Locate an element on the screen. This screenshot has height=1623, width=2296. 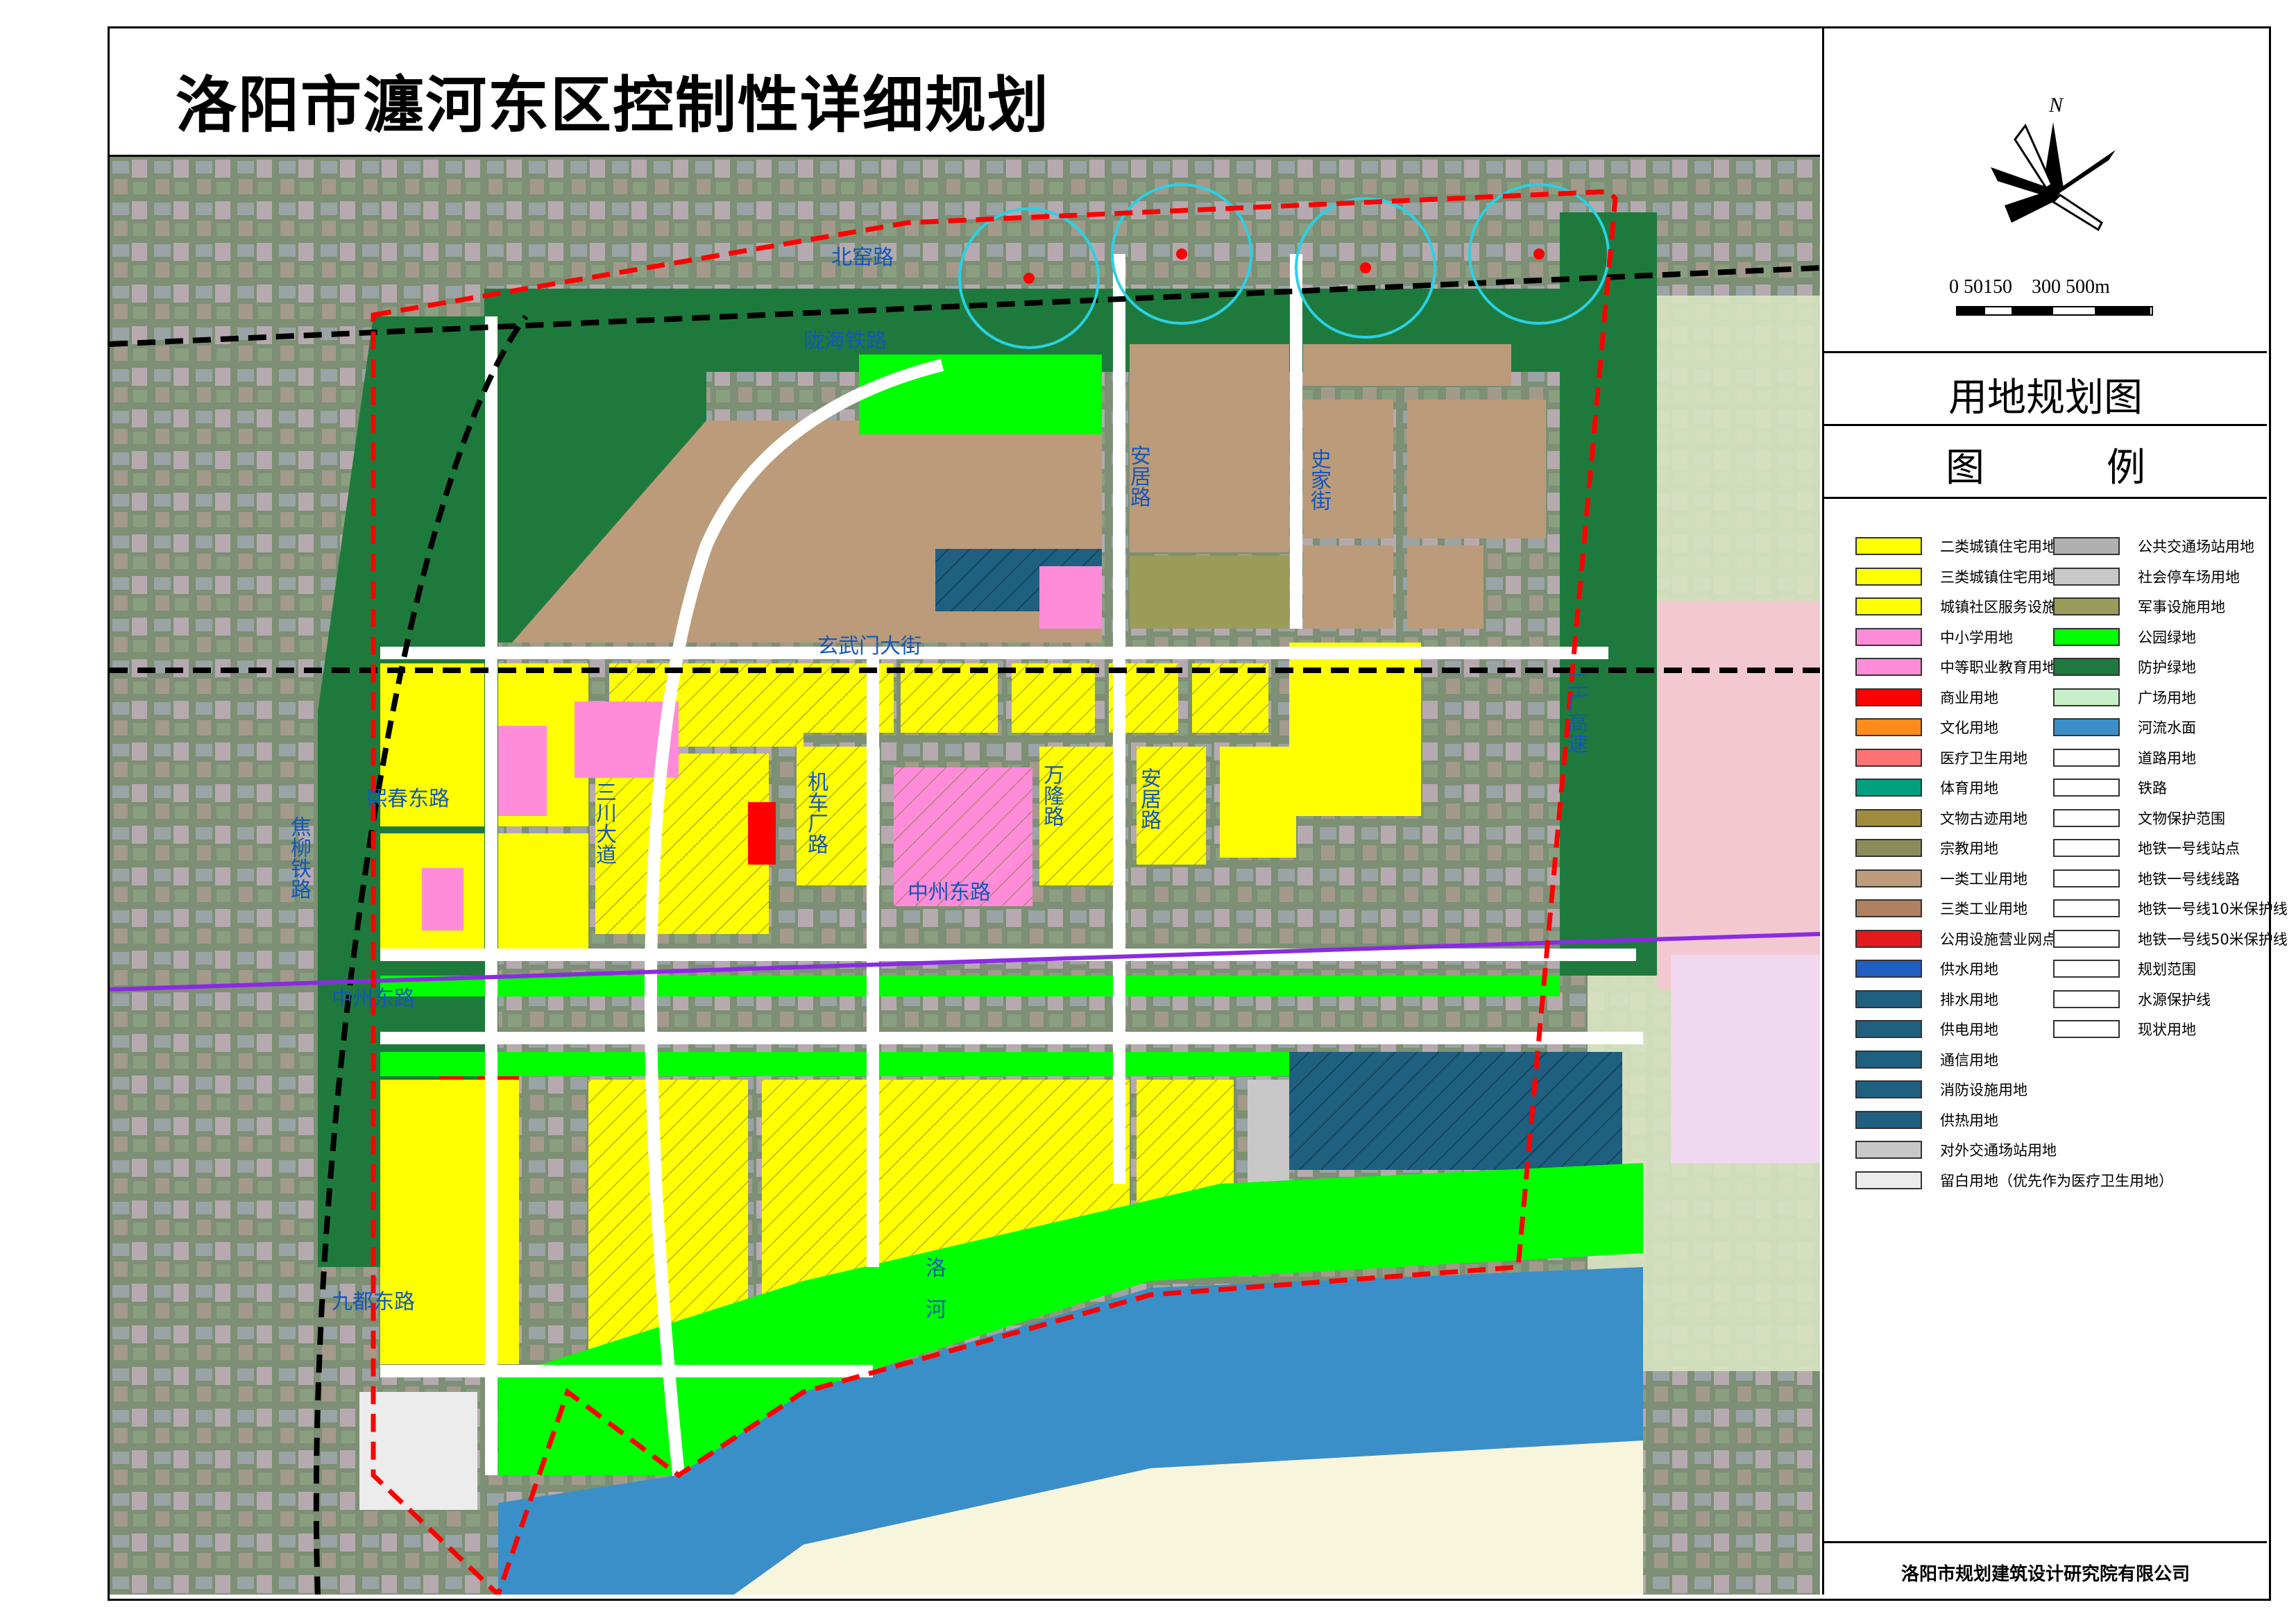
industrial-m1-f is located at coordinates (1445, 587).